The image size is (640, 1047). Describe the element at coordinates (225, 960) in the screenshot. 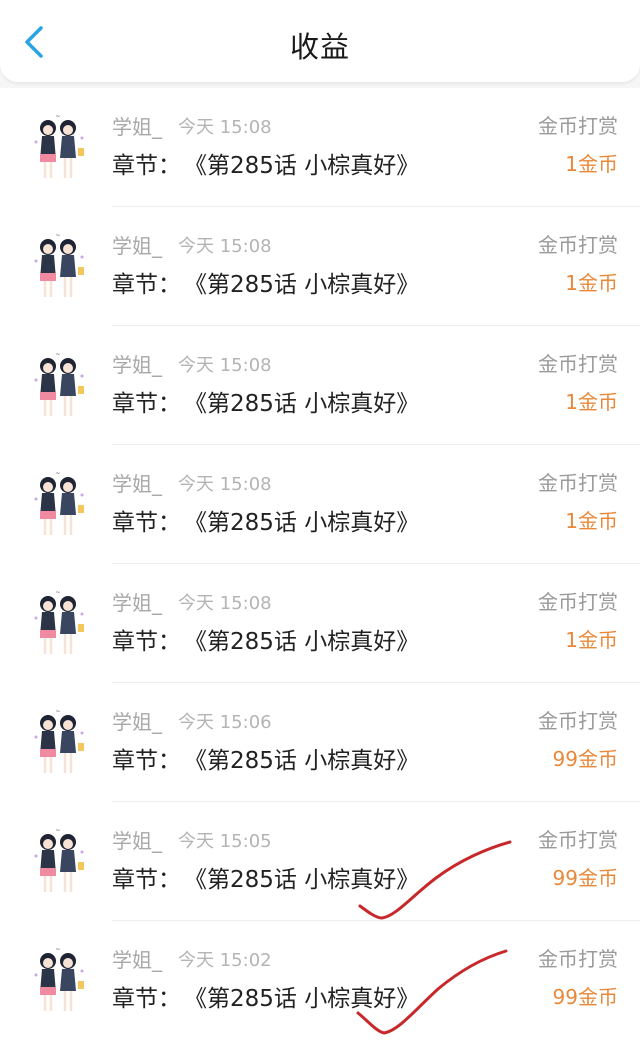

I see `timestamp: 今天 15:02` at that location.